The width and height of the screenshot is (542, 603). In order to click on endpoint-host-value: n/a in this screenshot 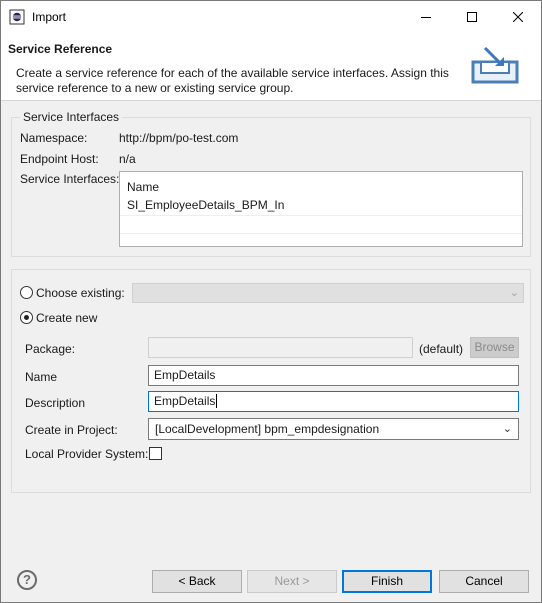, I will do `click(127, 159)`.